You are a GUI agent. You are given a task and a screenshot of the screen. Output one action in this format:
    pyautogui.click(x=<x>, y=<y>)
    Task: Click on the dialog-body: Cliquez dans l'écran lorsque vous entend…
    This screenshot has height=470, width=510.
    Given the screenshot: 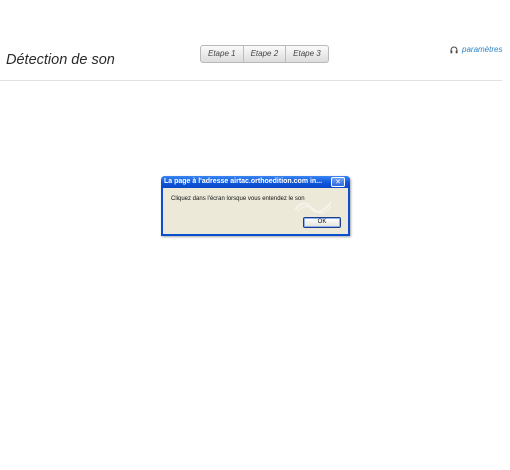 What is the action you would take?
    pyautogui.click(x=255, y=211)
    